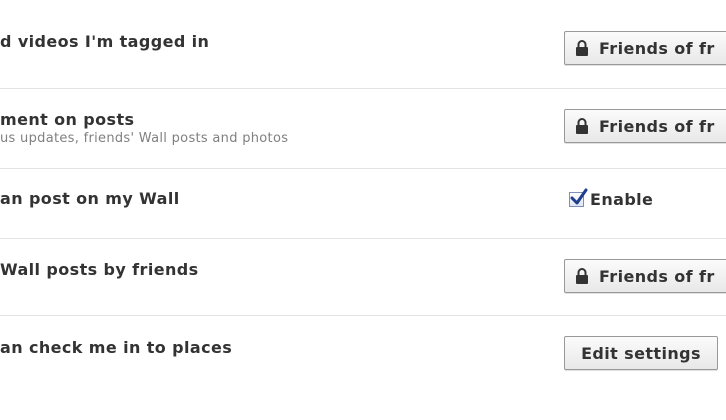 This screenshot has height=420, width=726. I want to click on checkmark-icon, so click(579, 196).